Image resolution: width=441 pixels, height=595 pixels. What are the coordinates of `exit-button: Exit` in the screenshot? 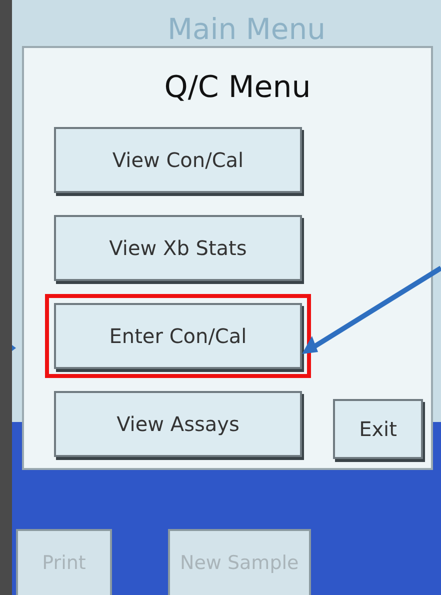 It's located at (378, 429).